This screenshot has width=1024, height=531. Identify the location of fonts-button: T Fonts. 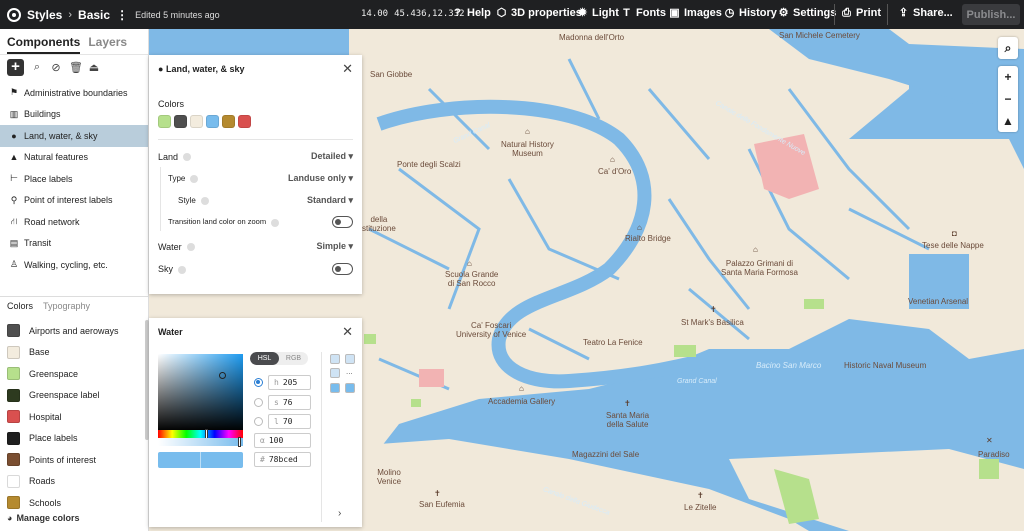
(643, 13).